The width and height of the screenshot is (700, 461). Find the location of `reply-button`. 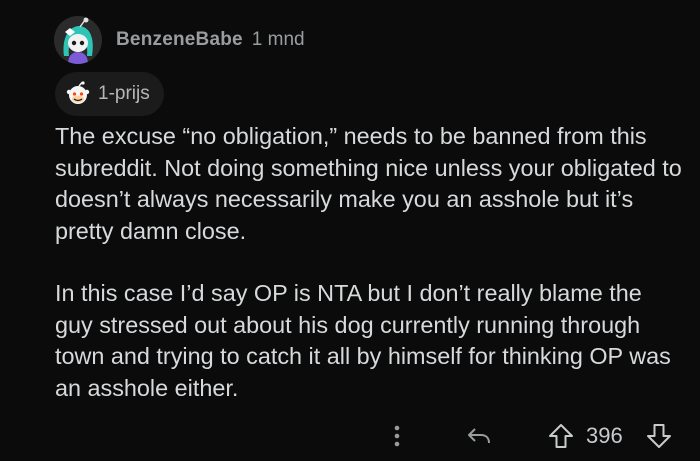

reply-button is located at coordinates (479, 436).